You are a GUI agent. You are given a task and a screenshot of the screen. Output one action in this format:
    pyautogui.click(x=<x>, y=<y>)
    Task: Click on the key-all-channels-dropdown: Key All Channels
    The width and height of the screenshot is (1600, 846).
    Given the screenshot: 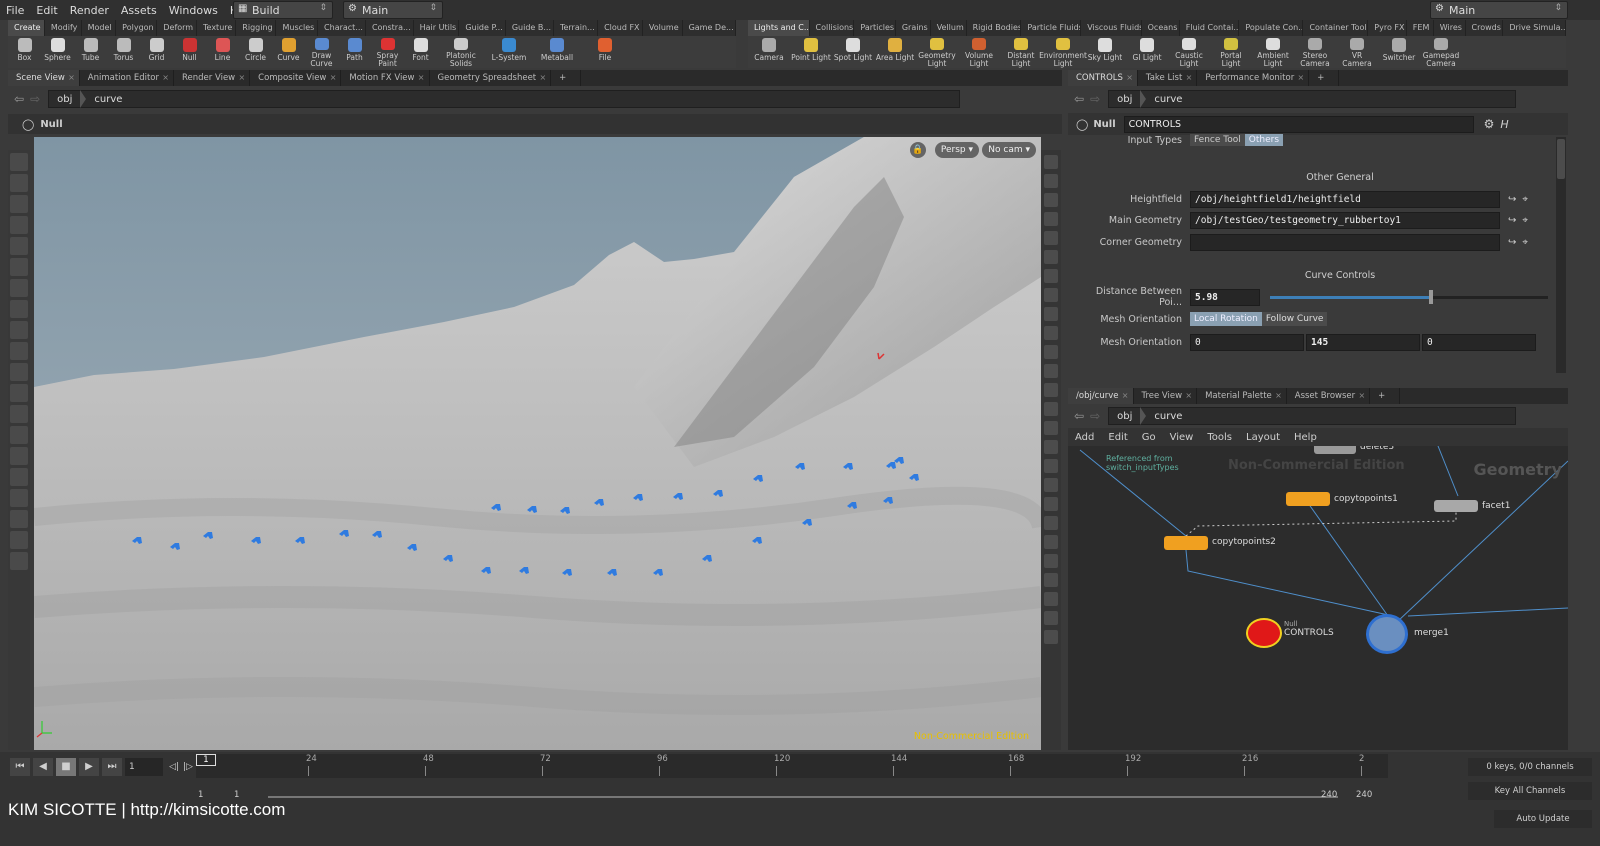 What is the action you would take?
    pyautogui.click(x=1530, y=791)
    